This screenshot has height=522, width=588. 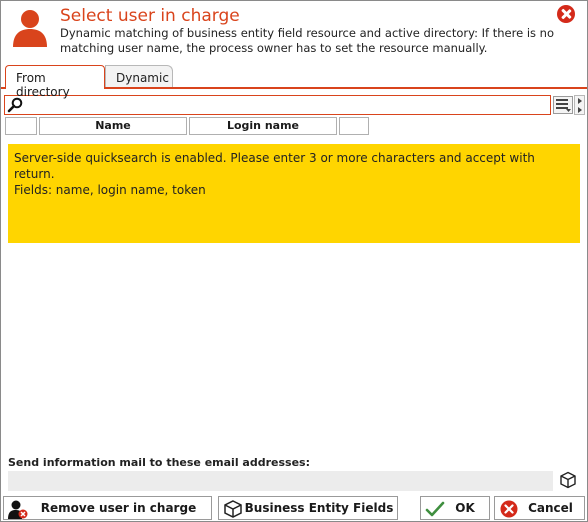 I want to click on email-addresses-field, so click(x=280, y=481).